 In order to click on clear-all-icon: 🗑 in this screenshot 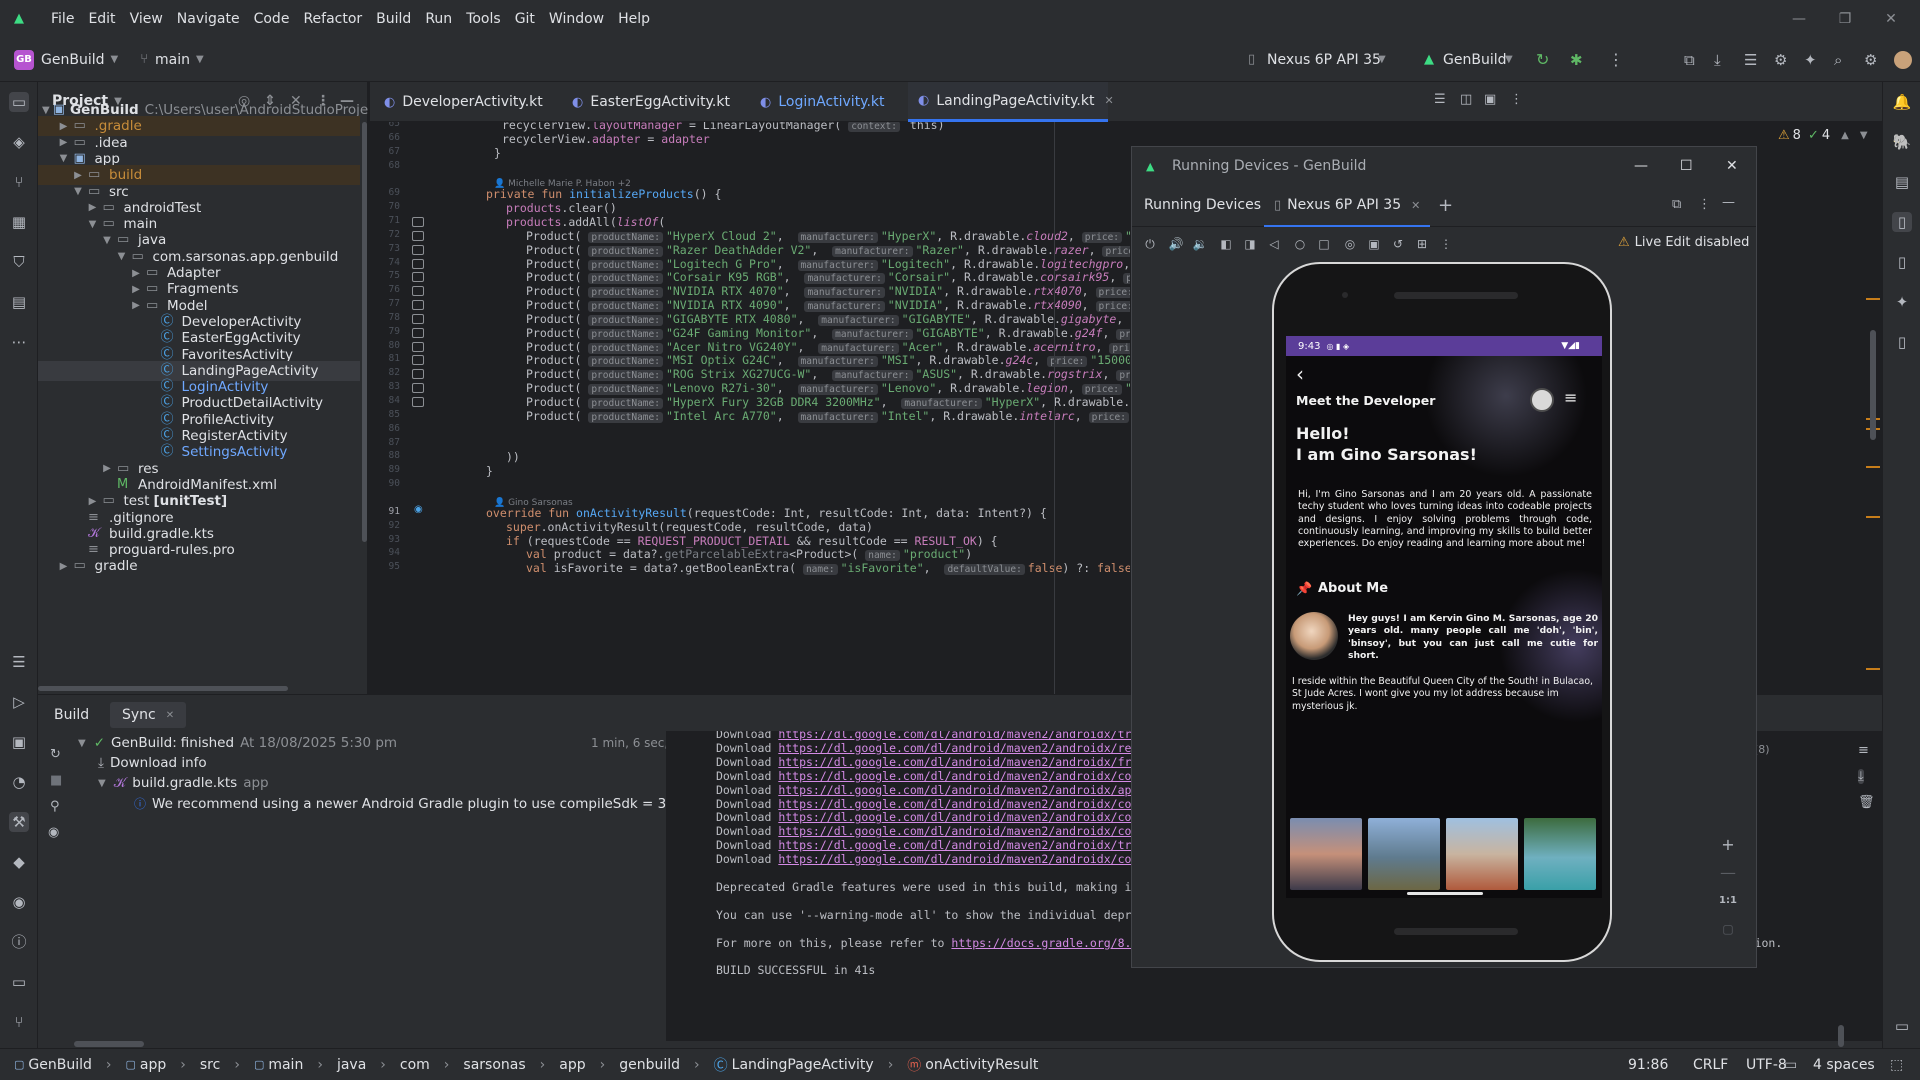, I will do `click(1866, 802)`.